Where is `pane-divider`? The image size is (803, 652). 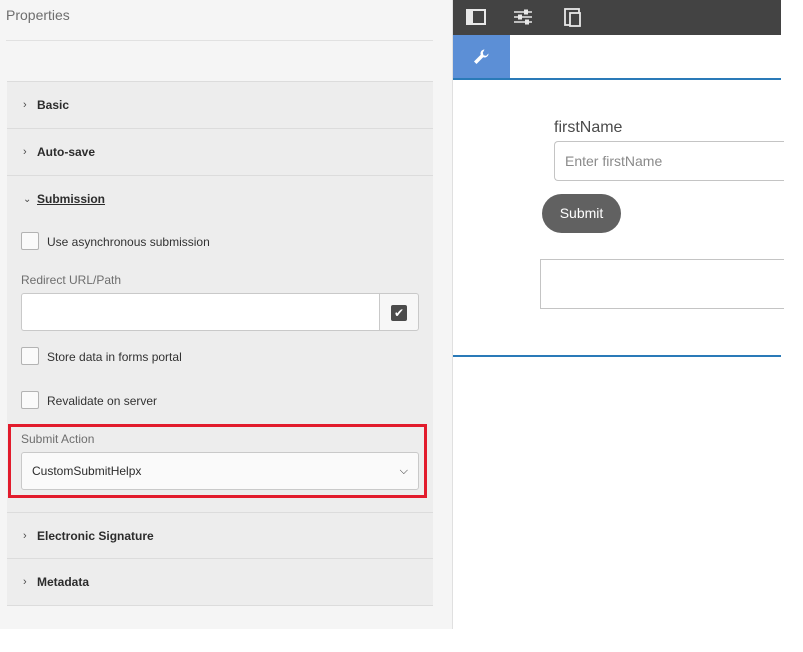
pane-divider is located at coordinates (452, 314).